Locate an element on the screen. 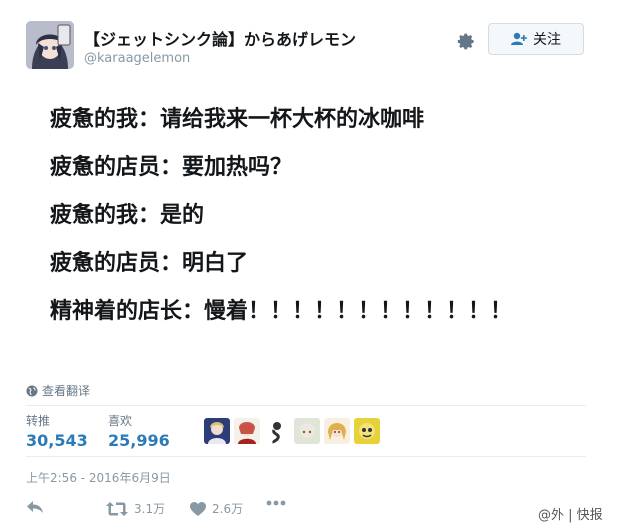  more-dots-icon is located at coordinates (276, 503).